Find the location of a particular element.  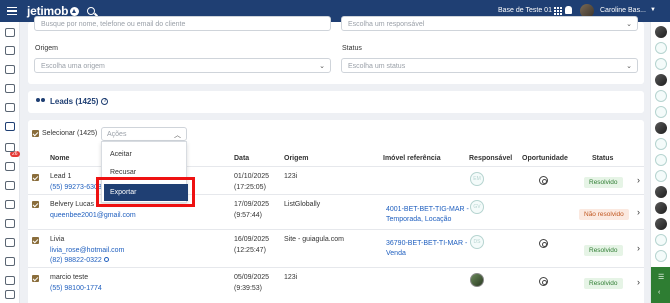

lead-contact: (55) 99273-6308 is located at coordinates (76, 187).